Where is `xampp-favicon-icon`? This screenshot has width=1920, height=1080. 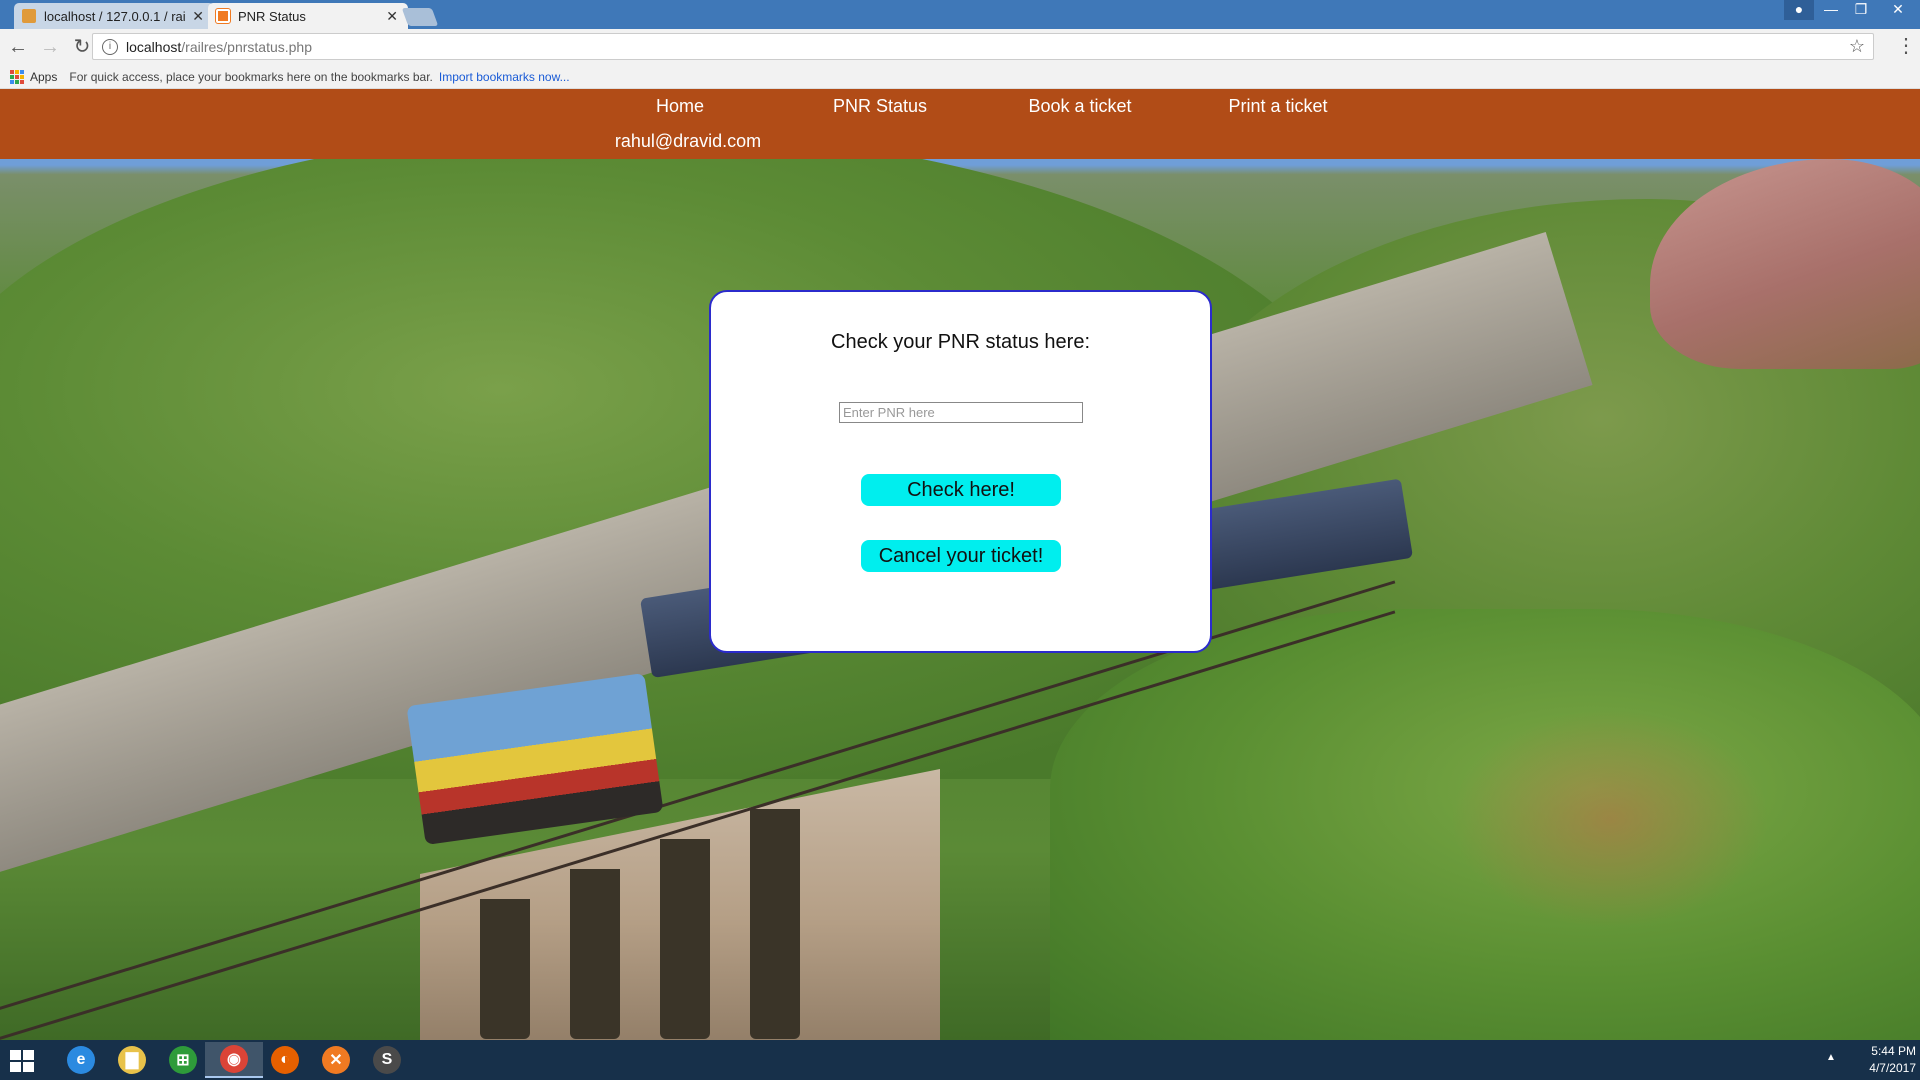 xampp-favicon-icon is located at coordinates (223, 16).